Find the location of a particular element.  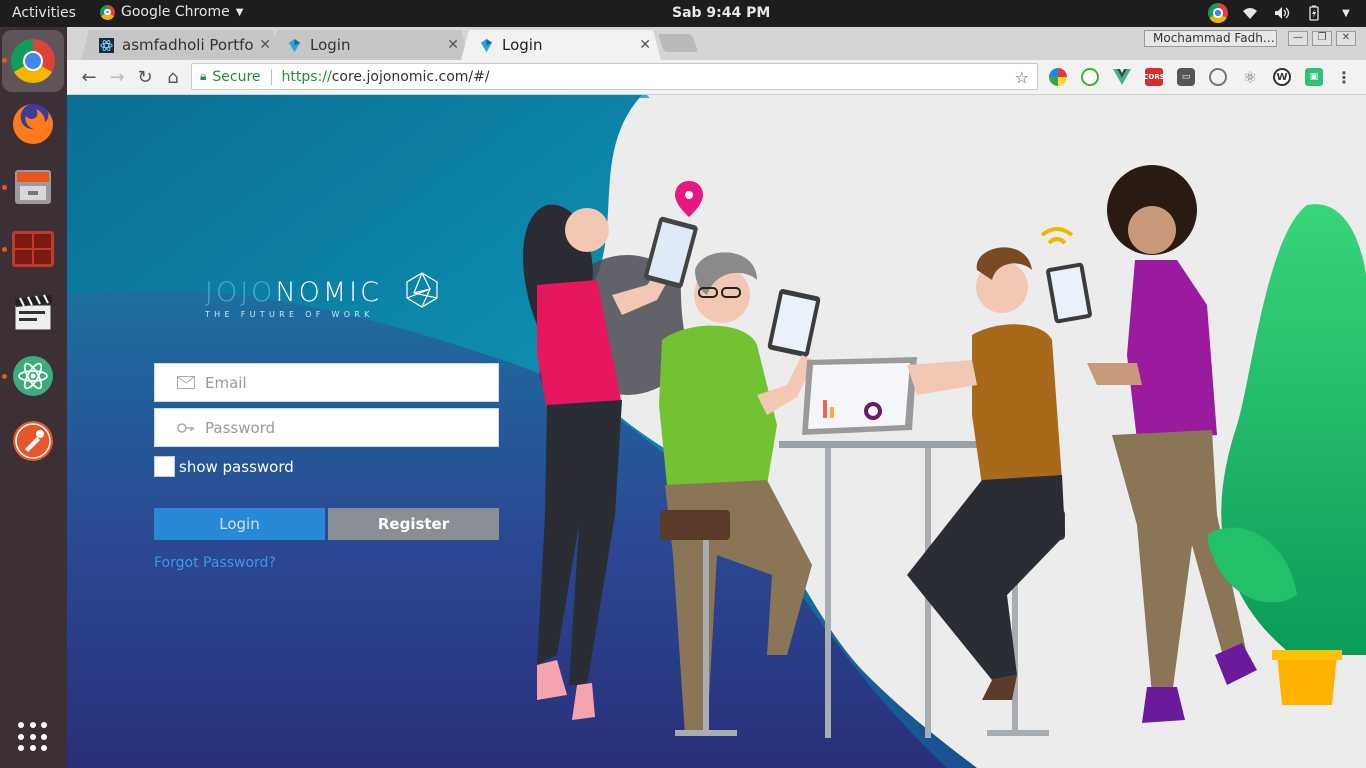

dock-atom is located at coordinates (33, 376).